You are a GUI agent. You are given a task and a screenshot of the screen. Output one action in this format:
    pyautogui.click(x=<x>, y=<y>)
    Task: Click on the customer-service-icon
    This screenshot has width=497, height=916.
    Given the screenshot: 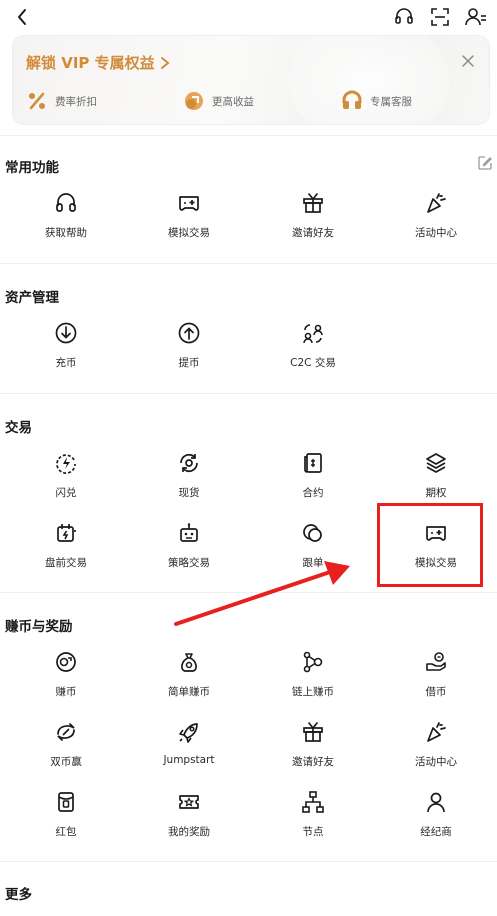 What is the action you would take?
    pyautogui.click(x=404, y=17)
    